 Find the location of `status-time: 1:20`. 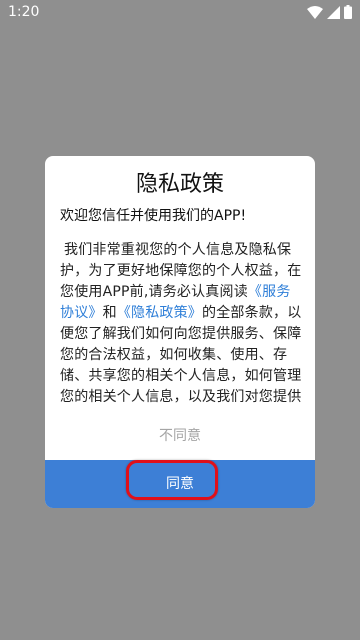

status-time: 1:20 is located at coordinates (24, 12).